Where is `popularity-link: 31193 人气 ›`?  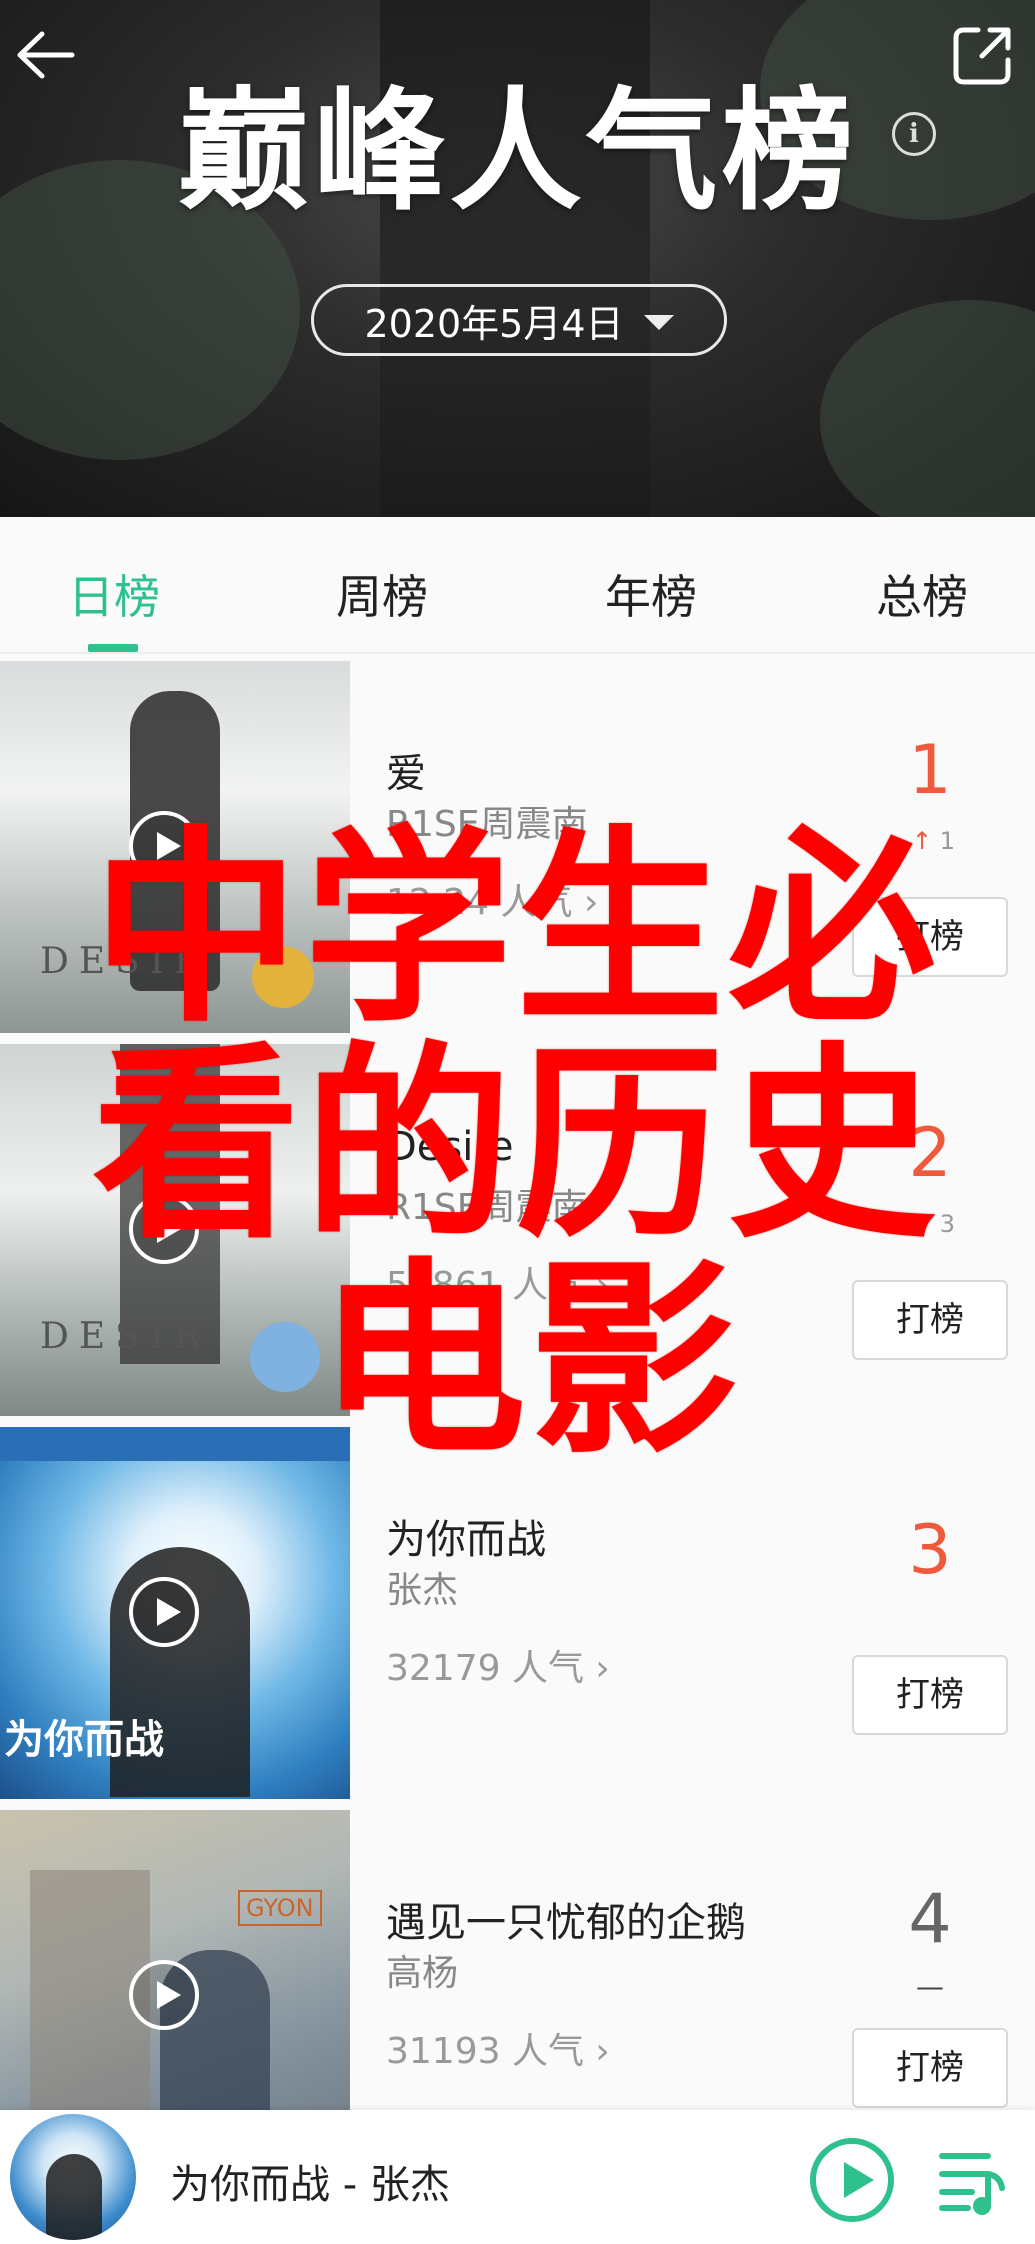
popularity-link: 31193 人气 › is located at coordinates (498, 2048).